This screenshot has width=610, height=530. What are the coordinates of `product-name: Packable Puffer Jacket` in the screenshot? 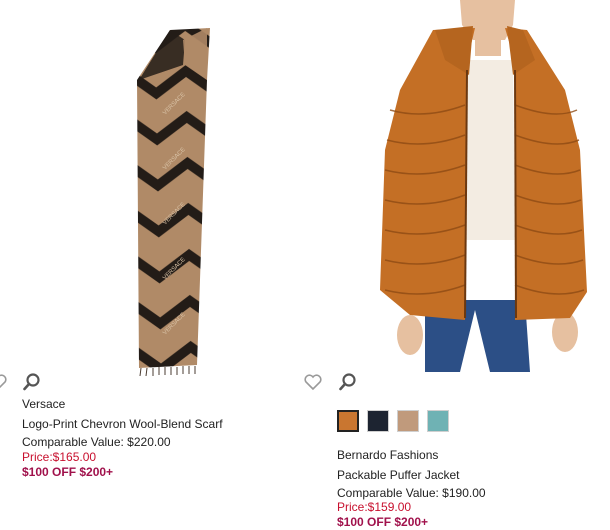 It's located at (398, 475).